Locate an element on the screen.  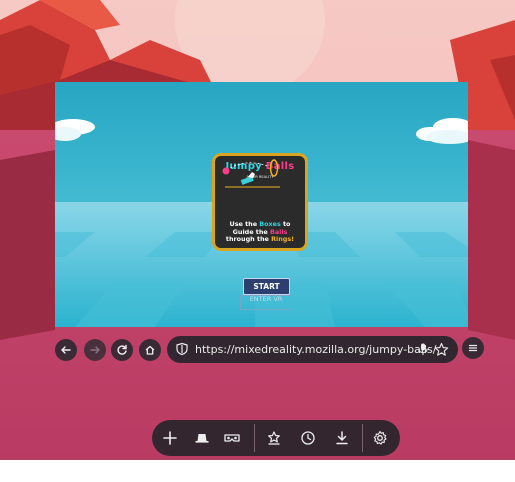
microphone-icon is located at coordinates (423, 349).